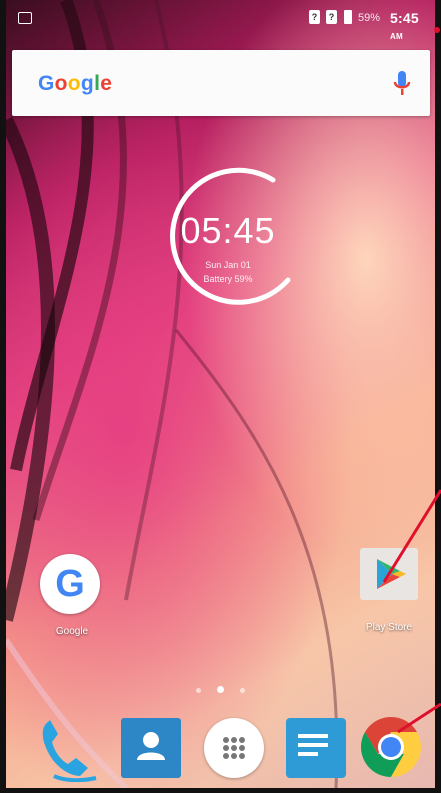  What do you see at coordinates (46, 83) in the screenshot?
I see `google-logo-letter: G` at bounding box center [46, 83].